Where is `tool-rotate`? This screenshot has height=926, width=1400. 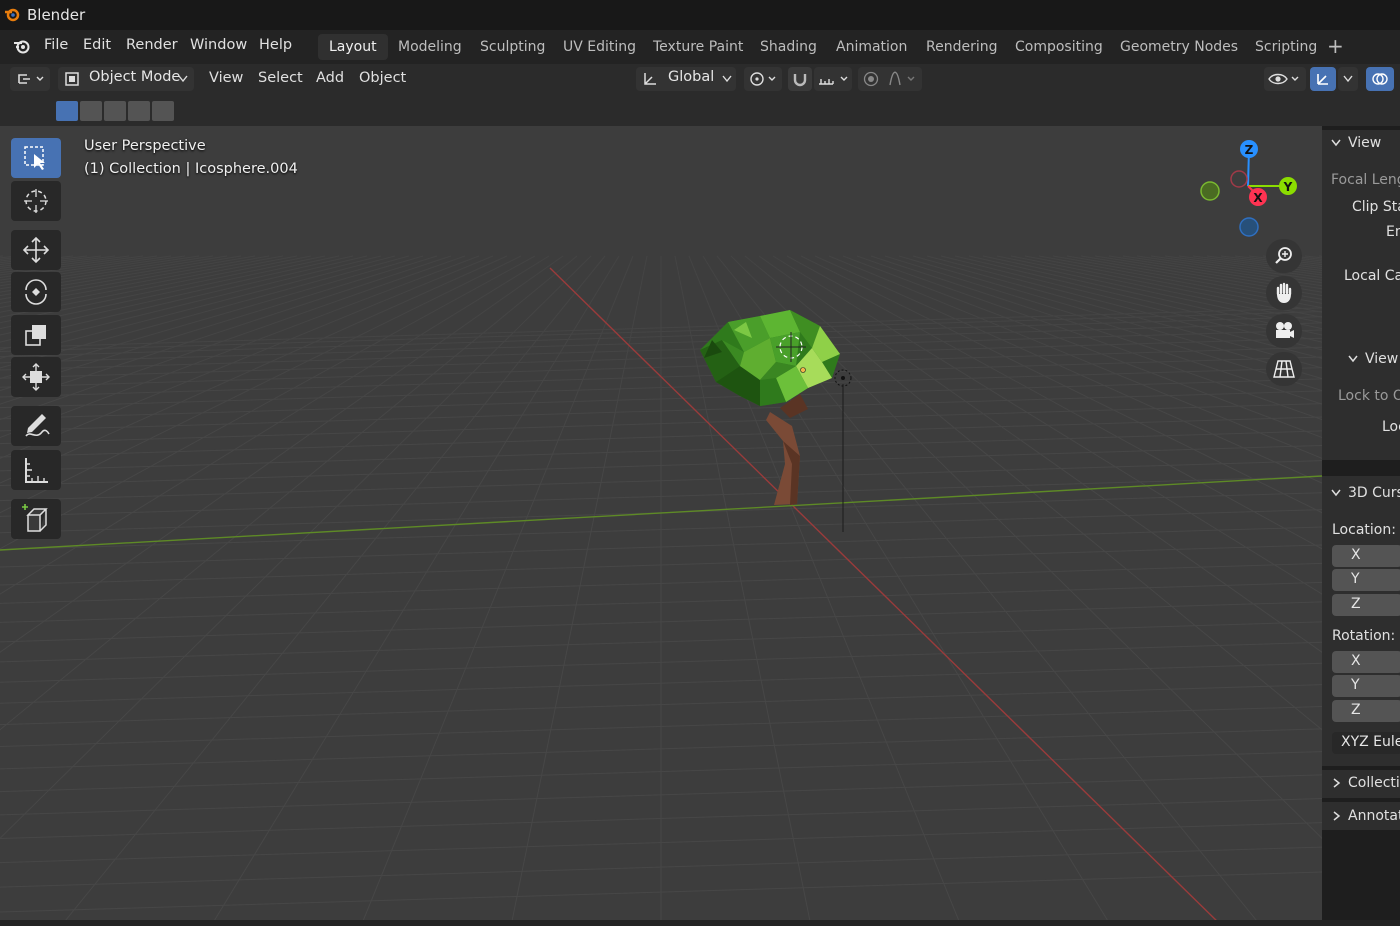
tool-rotate is located at coordinates (36, 292).